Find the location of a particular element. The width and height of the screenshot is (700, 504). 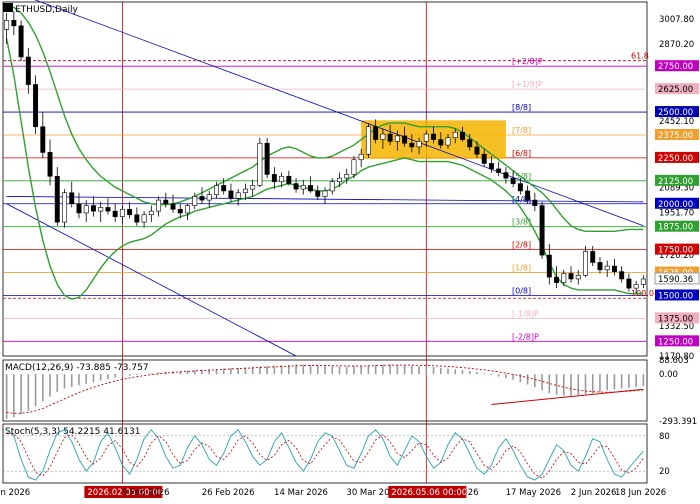

macd-axis-label-1: 0.00 is located at coordinates (668, 375).